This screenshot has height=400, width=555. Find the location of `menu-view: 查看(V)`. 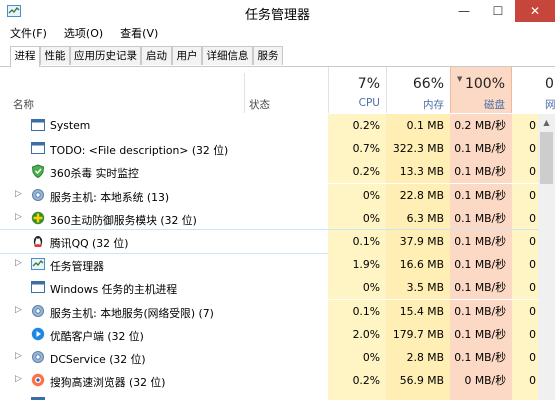

menu-view: 查看(V) is located at coordinates (137, 34).